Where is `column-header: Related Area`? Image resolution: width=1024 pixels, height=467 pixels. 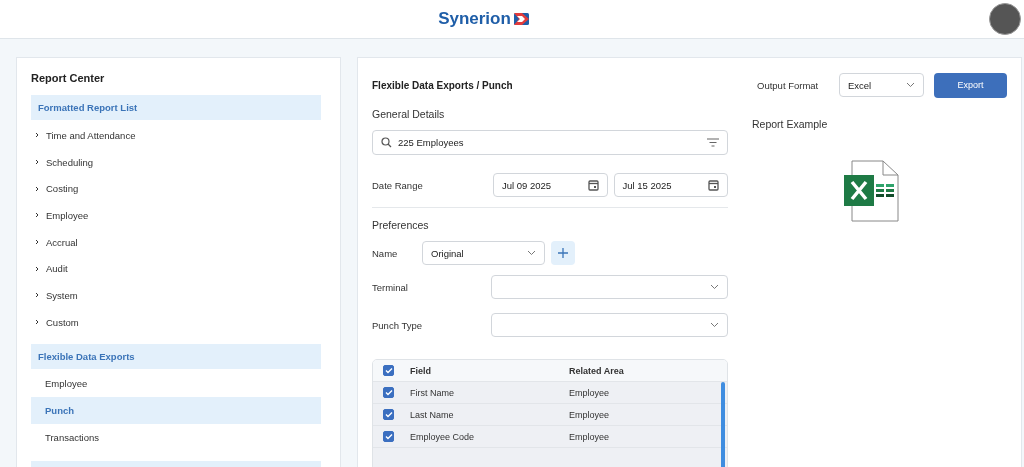
column-header: Related Area is located at coordinates (597, 370).